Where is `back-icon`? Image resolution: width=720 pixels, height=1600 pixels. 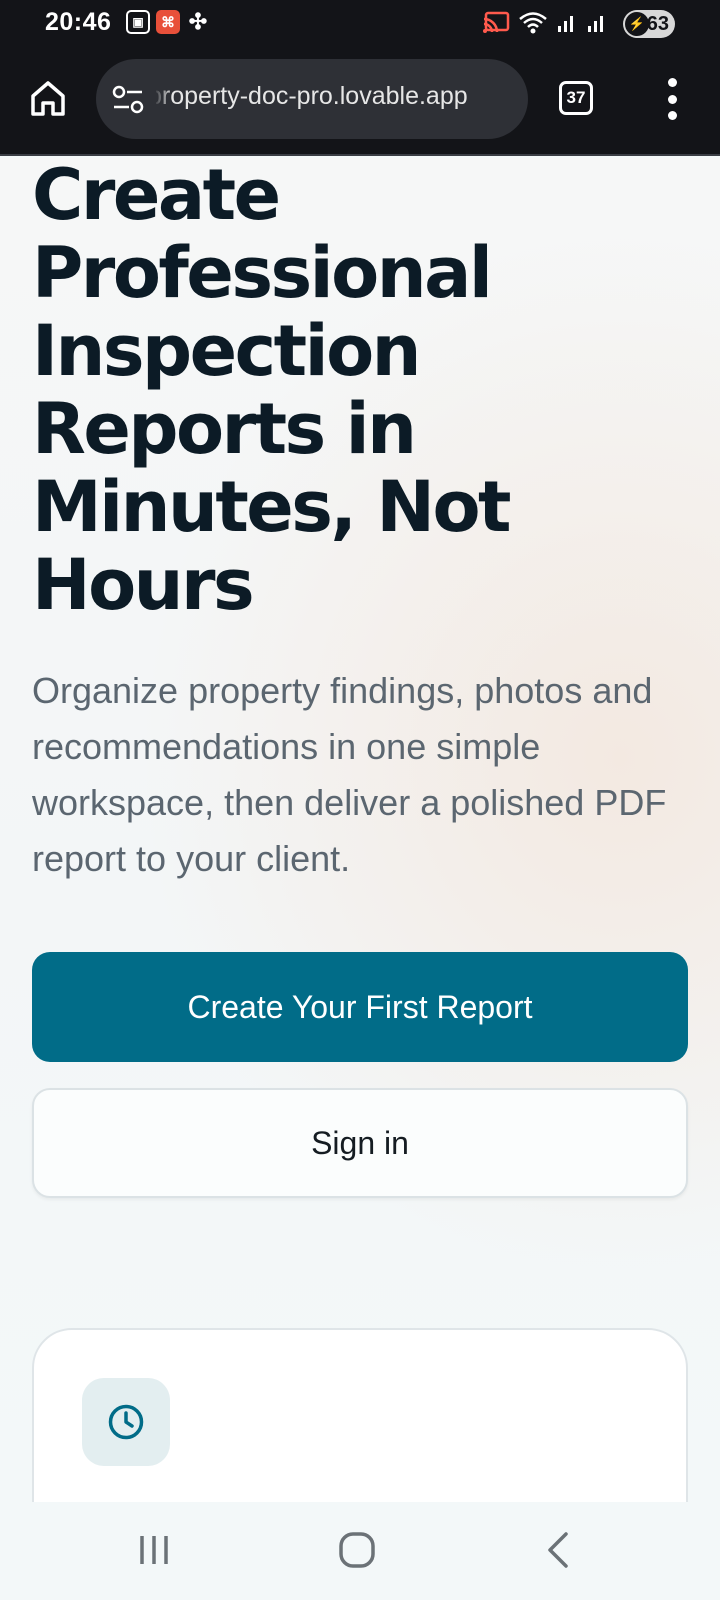
back-icon is located at coordinates (559, 1550).